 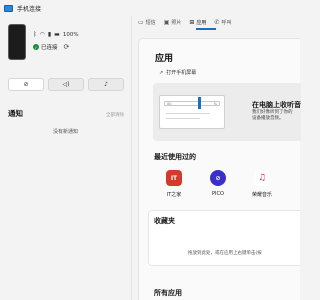 What do you see at coordinates (184, 22) in the screenshot?
I see `tab-bar: ▭ 短信 ▣ 照片 ⊞ 应用 ✆ 呼叫` at bounding box center [184, 22].